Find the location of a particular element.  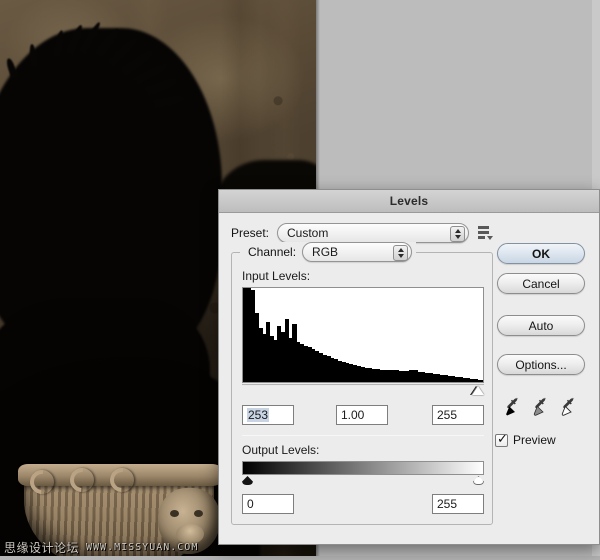

input-white-point-field: 255 is located at coordinates (458, 415).